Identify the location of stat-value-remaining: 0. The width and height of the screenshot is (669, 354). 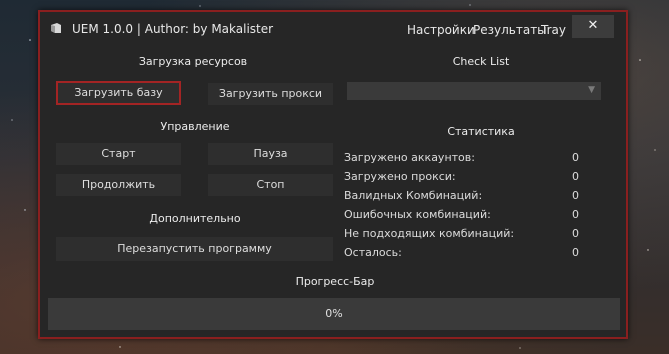
(575, 252).